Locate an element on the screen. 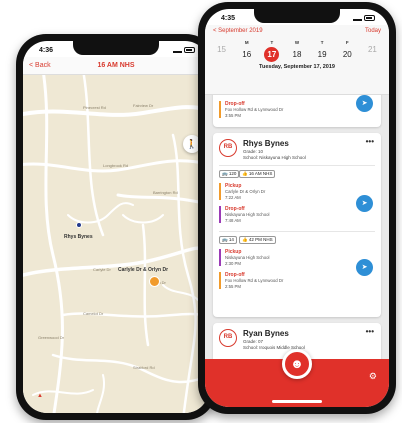 The image size is (402, 423). bottom-tab-bar: ☻ ⚙ is located at coordinates (297, 378).